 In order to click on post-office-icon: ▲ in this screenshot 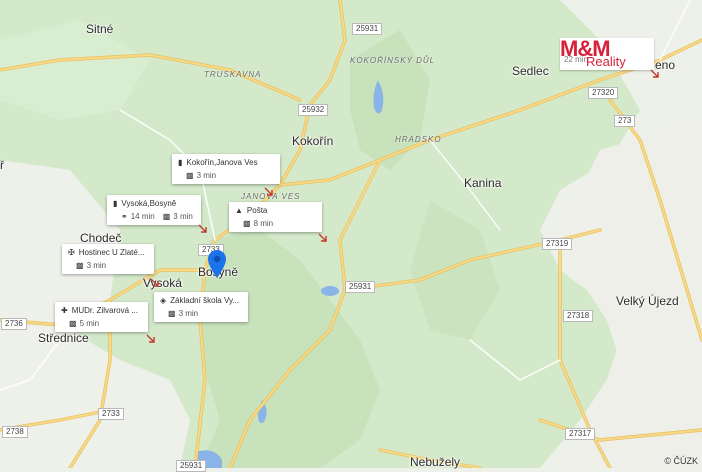, I will do `click(239, 210)`.